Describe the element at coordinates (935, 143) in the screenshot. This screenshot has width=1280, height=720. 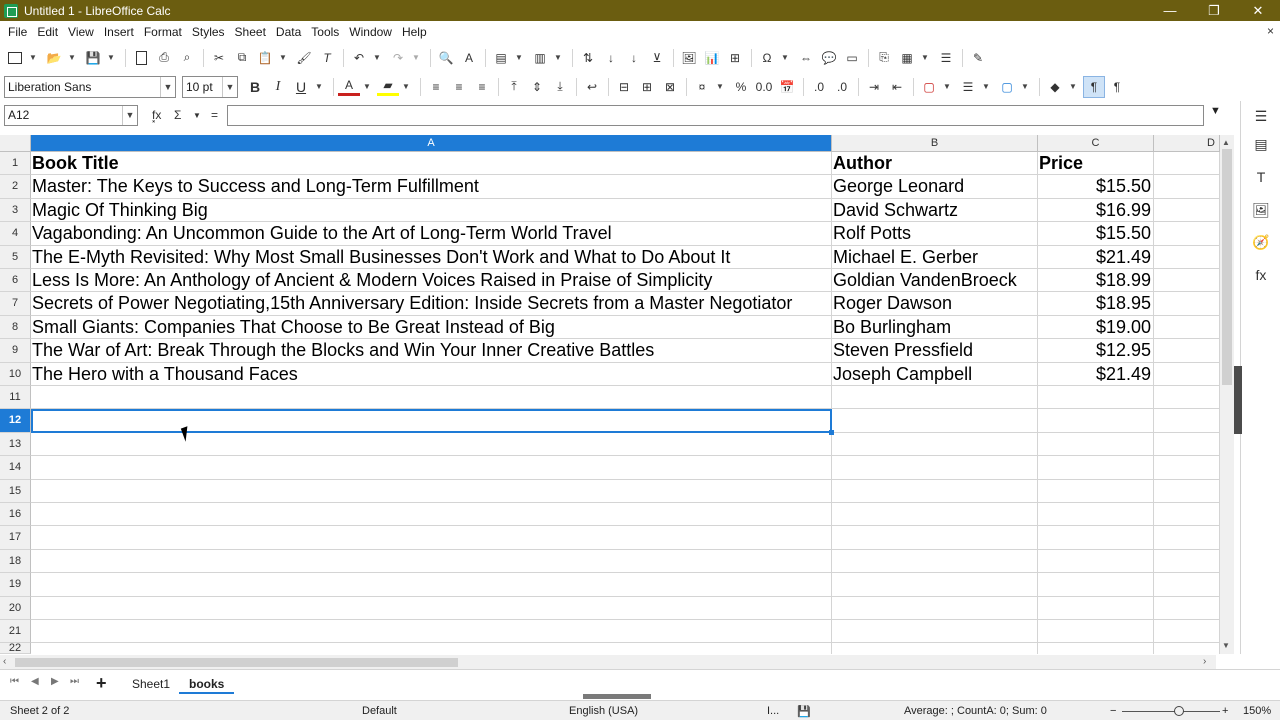
I see `column-header-b: B` at that location.